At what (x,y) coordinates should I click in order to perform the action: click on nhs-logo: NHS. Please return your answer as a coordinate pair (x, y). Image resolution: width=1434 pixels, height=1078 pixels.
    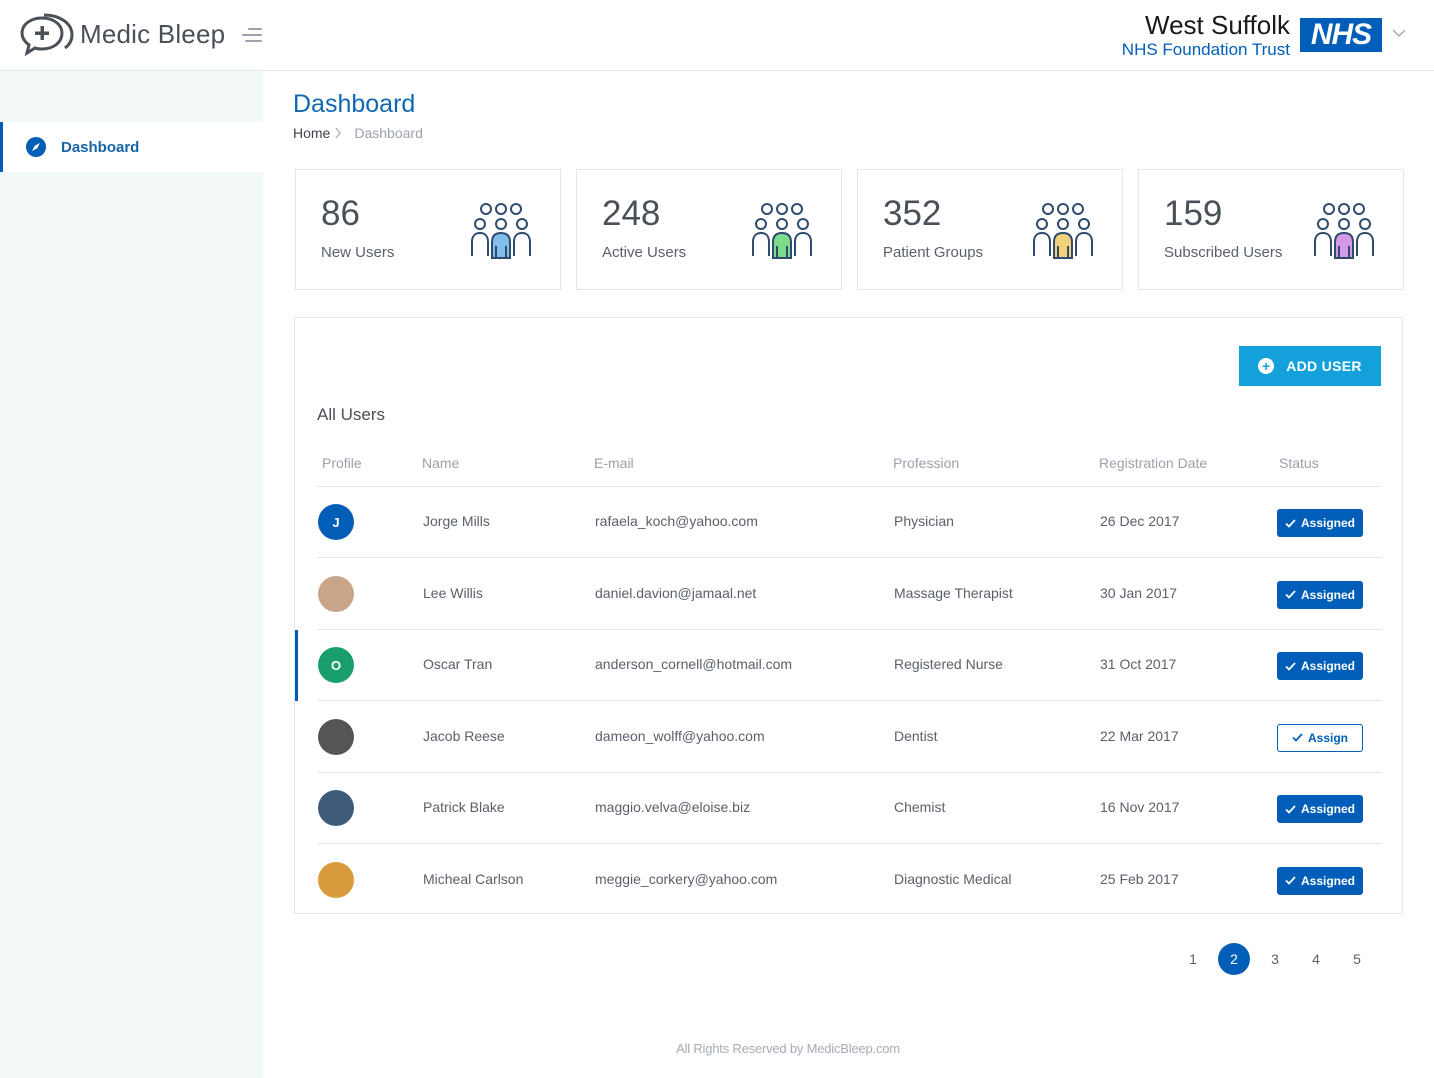
    Looking at the image, I should click on (1341, 35).